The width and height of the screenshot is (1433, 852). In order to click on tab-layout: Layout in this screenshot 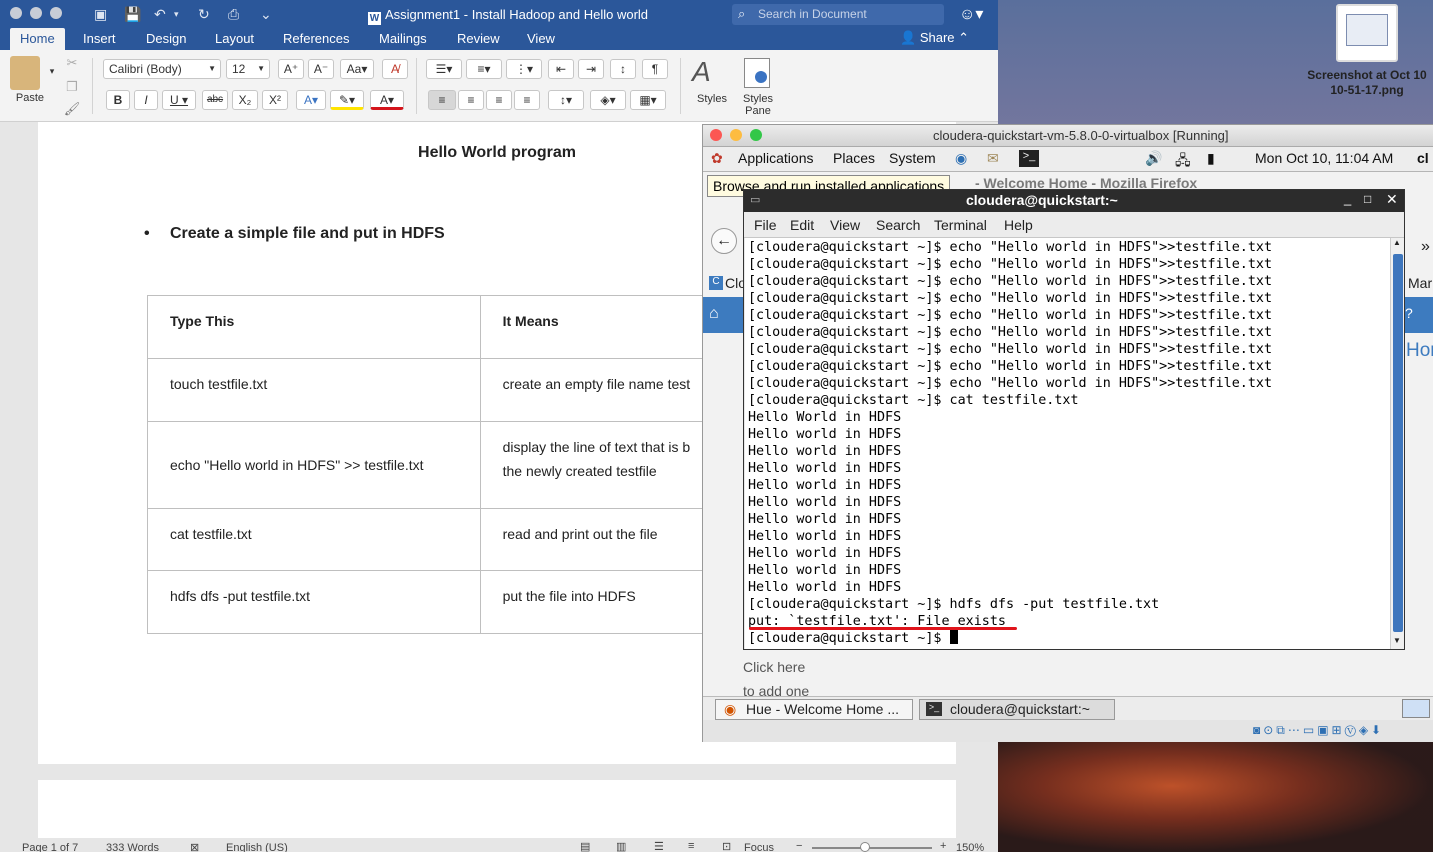, I will do `click(234, 38)`.